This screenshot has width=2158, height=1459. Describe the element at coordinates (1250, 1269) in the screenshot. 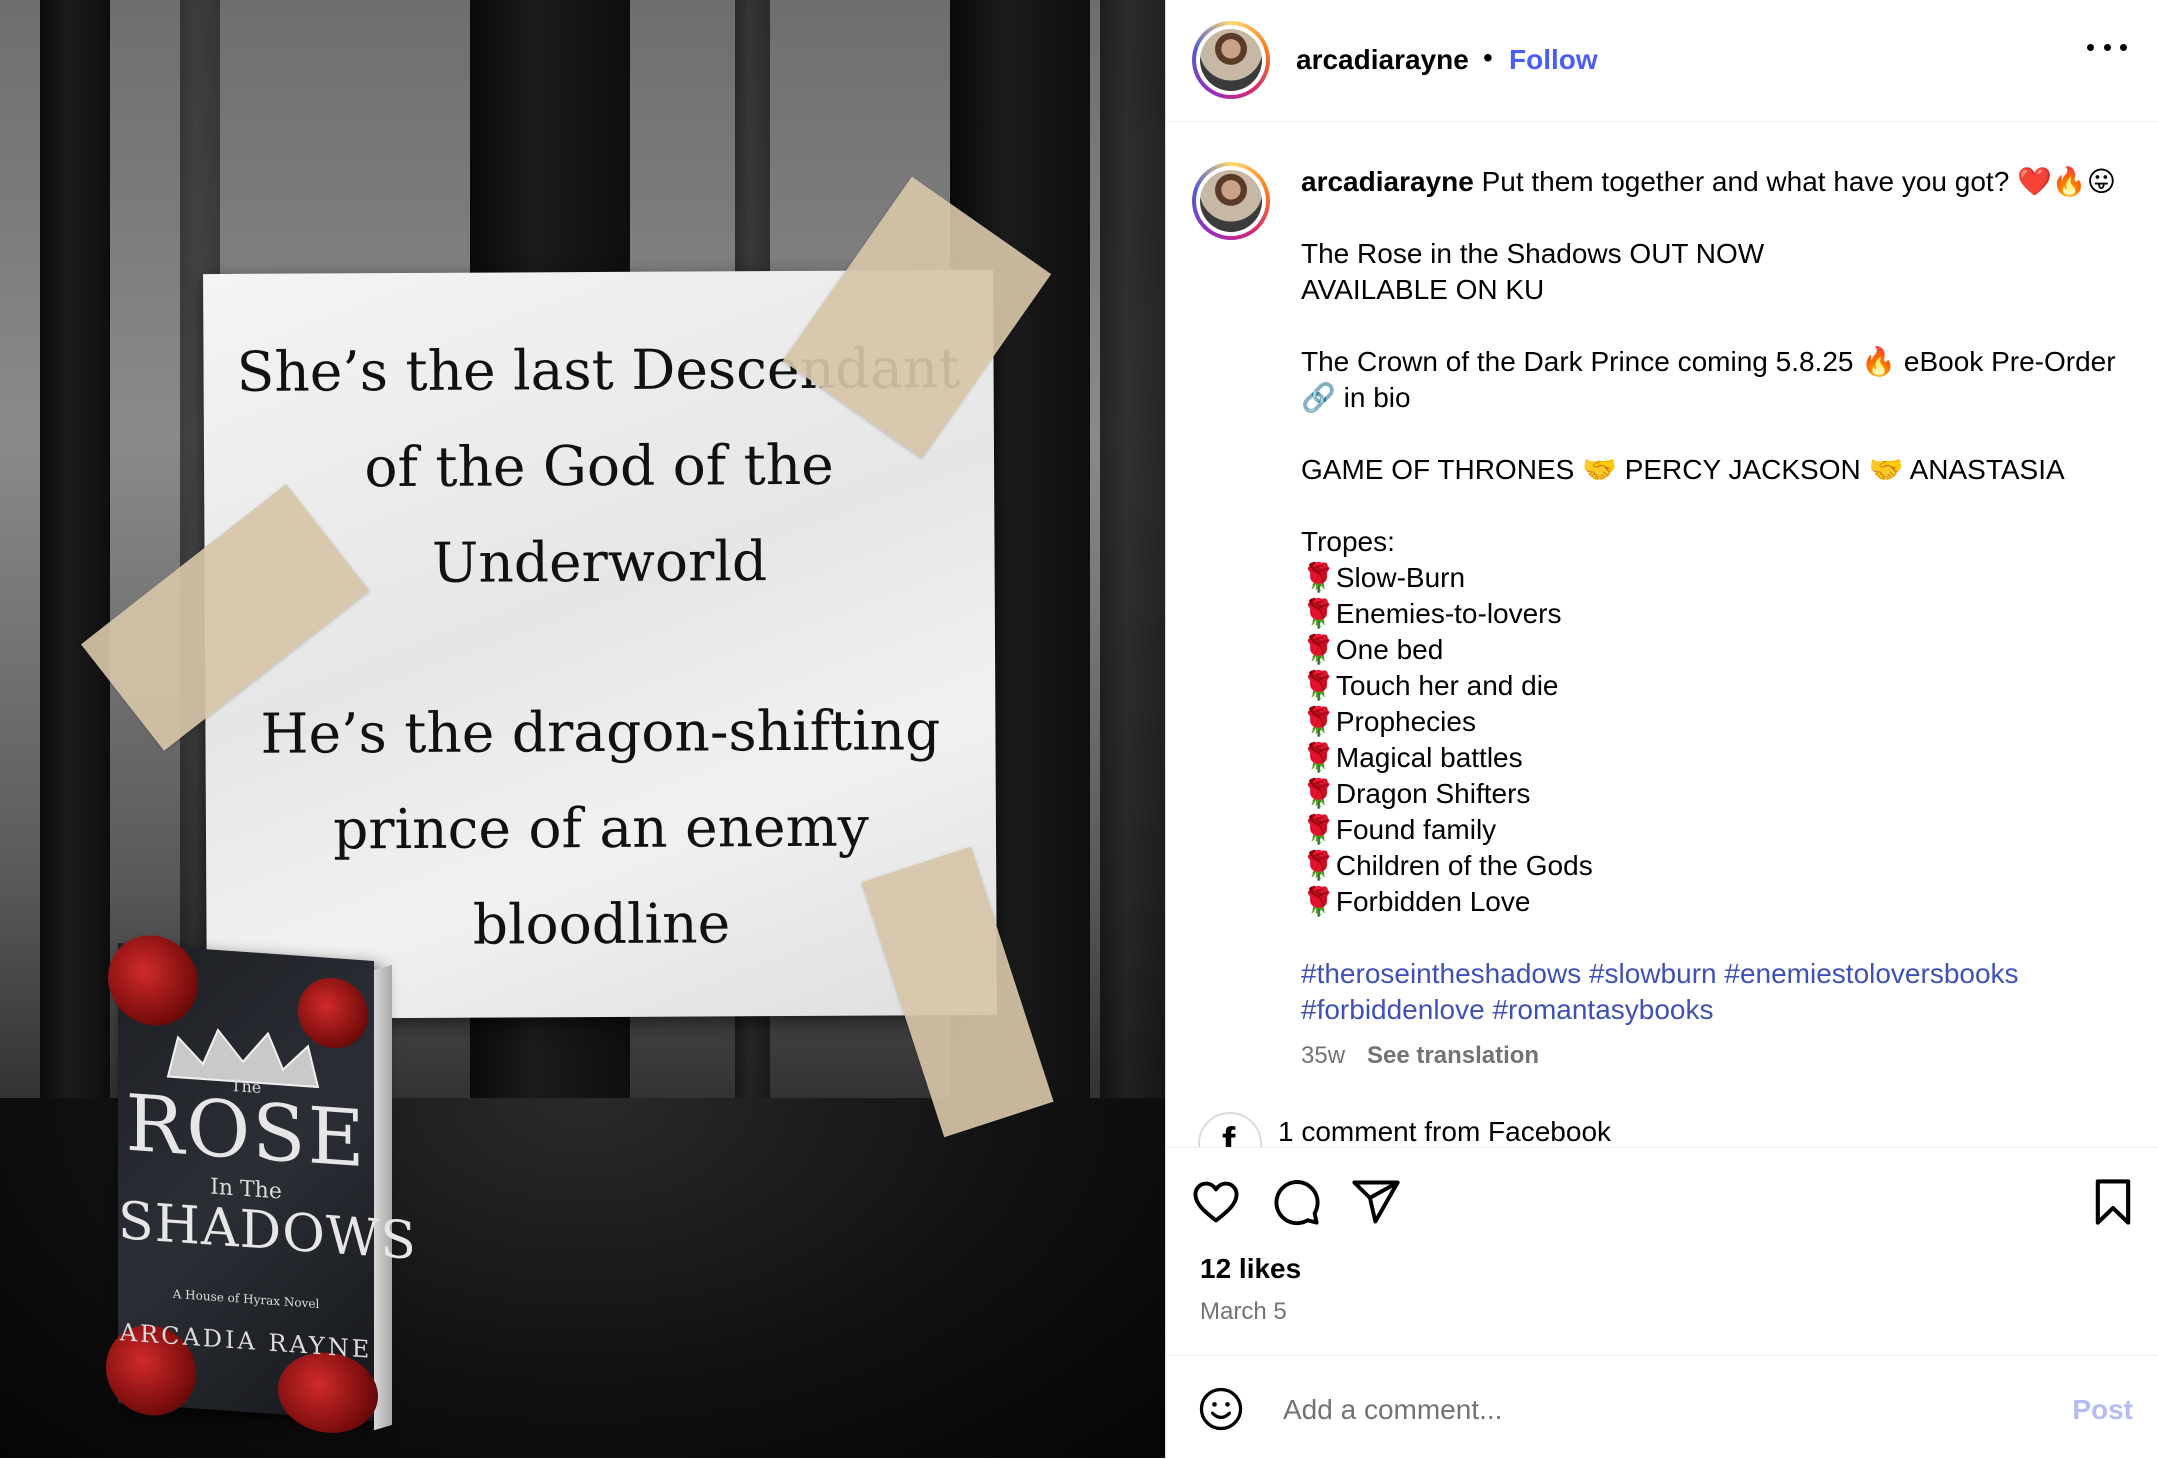

I see `likes-count: 12 likes` at that location.